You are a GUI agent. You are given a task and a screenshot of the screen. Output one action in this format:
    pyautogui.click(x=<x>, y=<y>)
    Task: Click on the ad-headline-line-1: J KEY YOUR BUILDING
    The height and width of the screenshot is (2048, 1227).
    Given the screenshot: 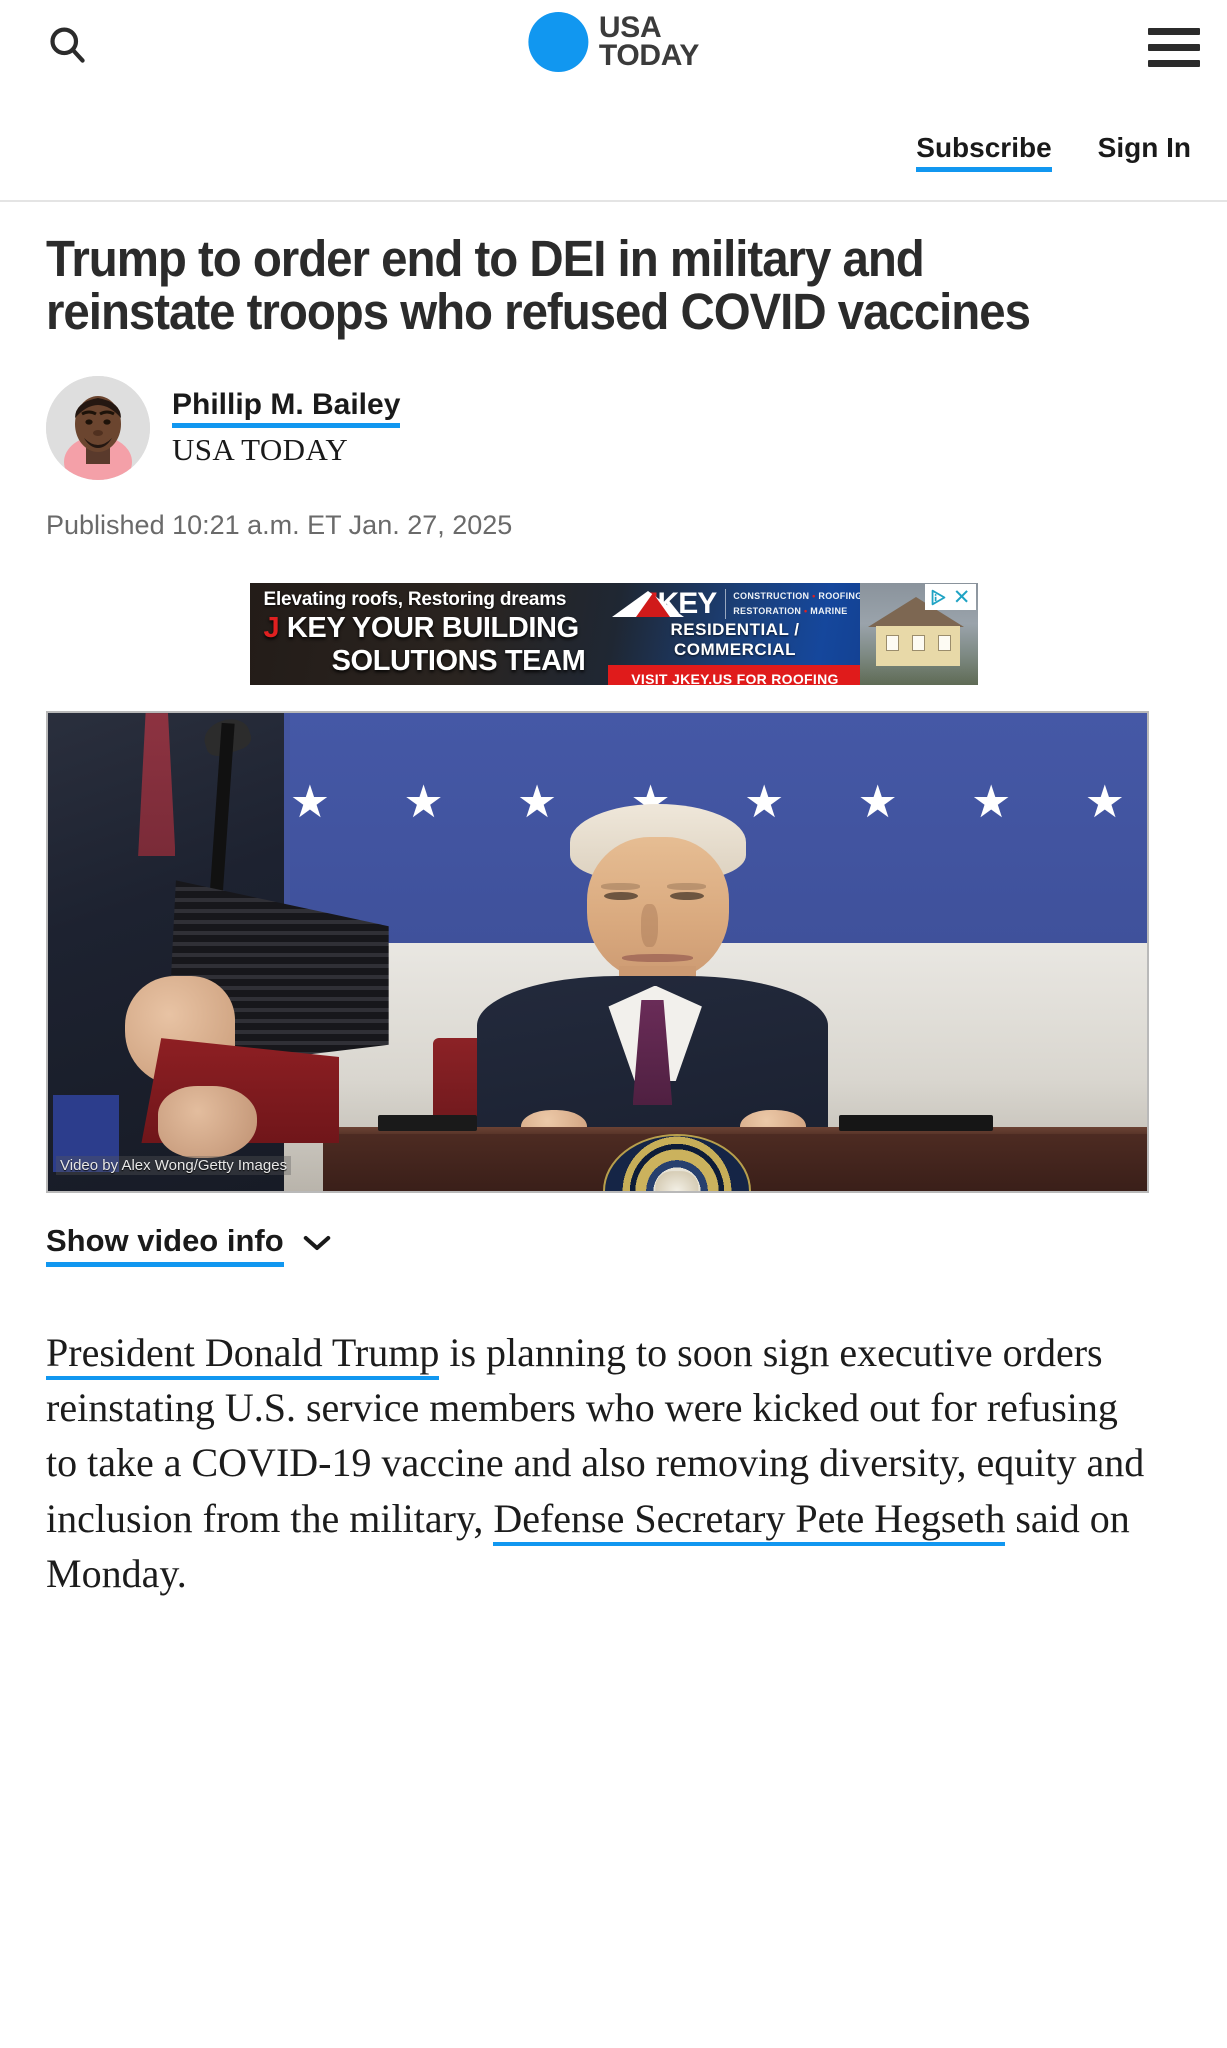 What is the action you would take?
    pyautogui.click(x=458, y=628)
    